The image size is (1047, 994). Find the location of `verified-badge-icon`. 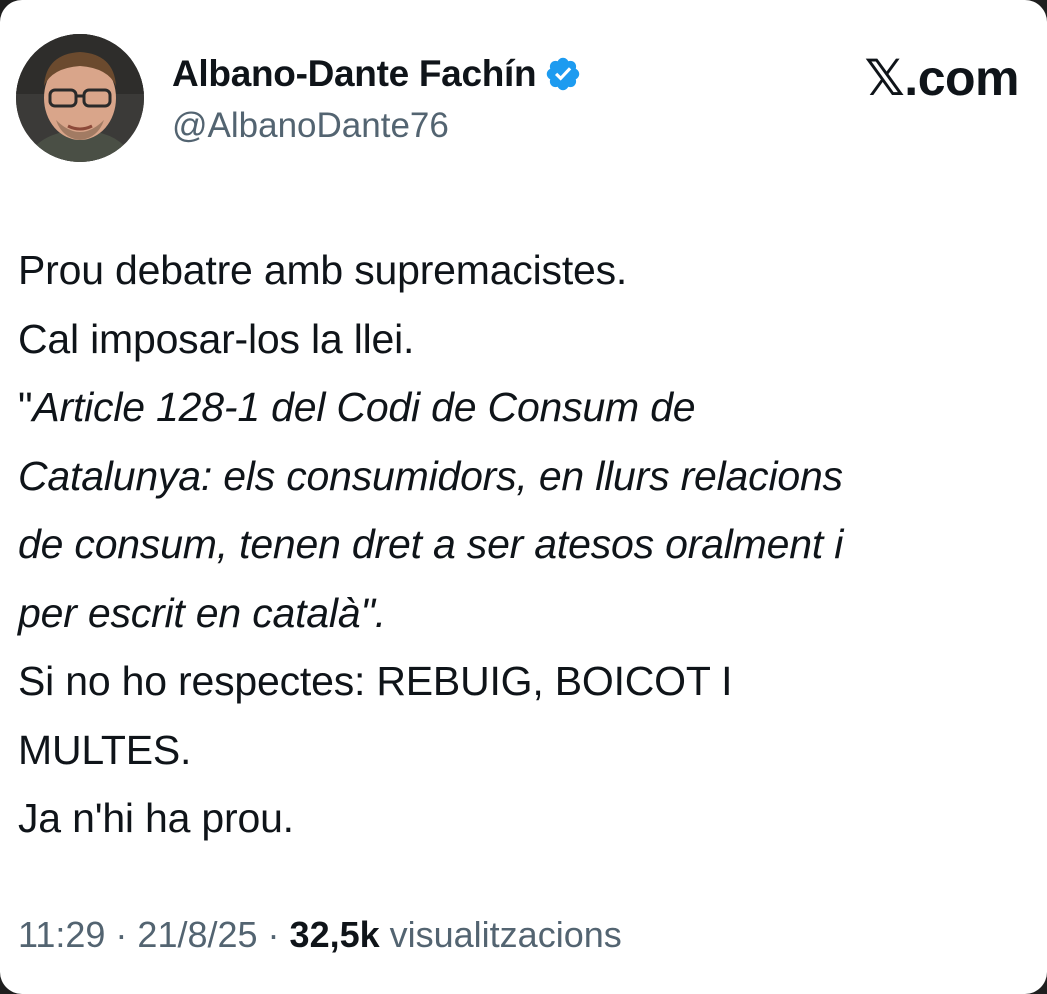

verified-badge-icon is located at coordinates (563, 74).